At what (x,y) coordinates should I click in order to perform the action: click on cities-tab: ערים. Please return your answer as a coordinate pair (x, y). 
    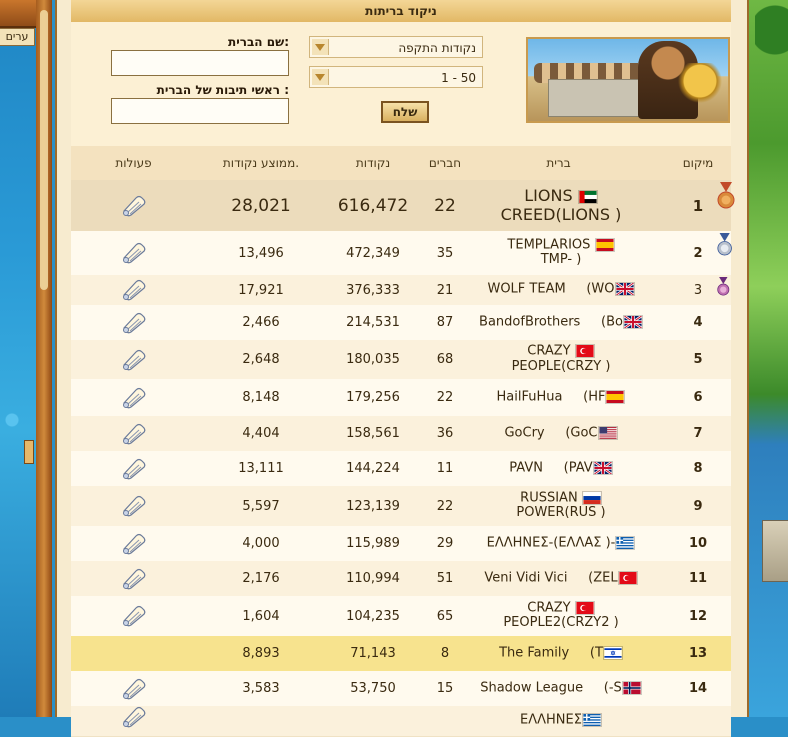
    Looking at the image, I should click on (17, 37).